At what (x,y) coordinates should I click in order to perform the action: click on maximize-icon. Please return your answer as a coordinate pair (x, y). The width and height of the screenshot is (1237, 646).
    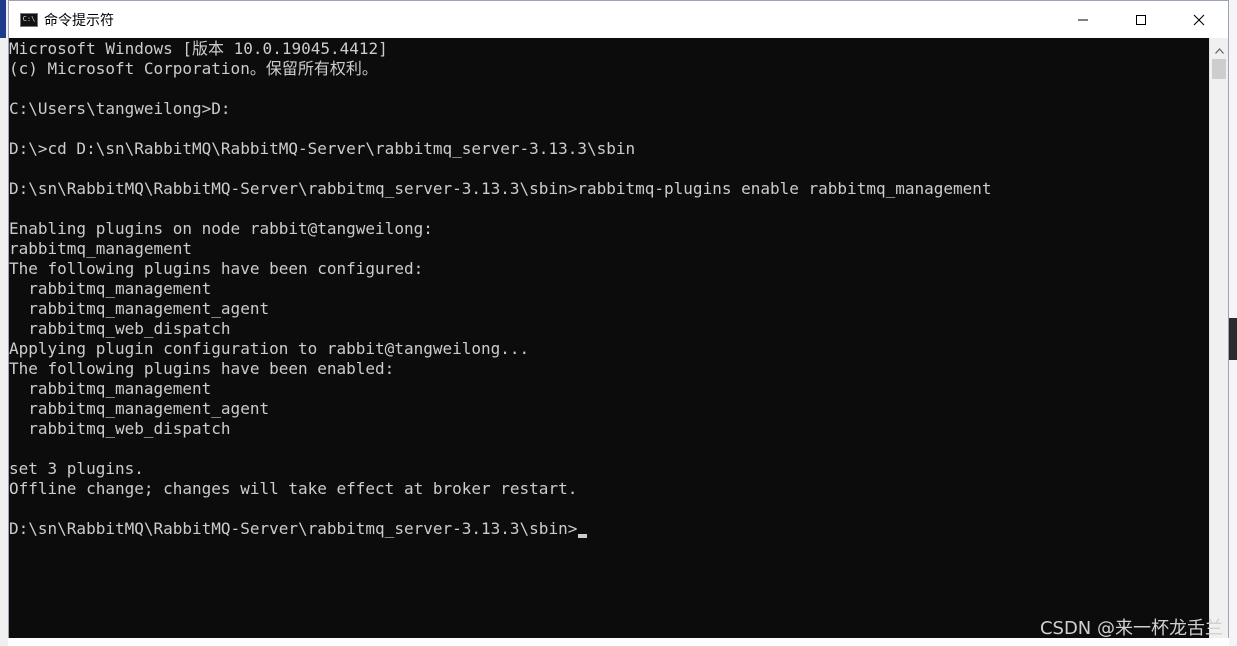
    Looking at the image, I should click on (1141, 20).